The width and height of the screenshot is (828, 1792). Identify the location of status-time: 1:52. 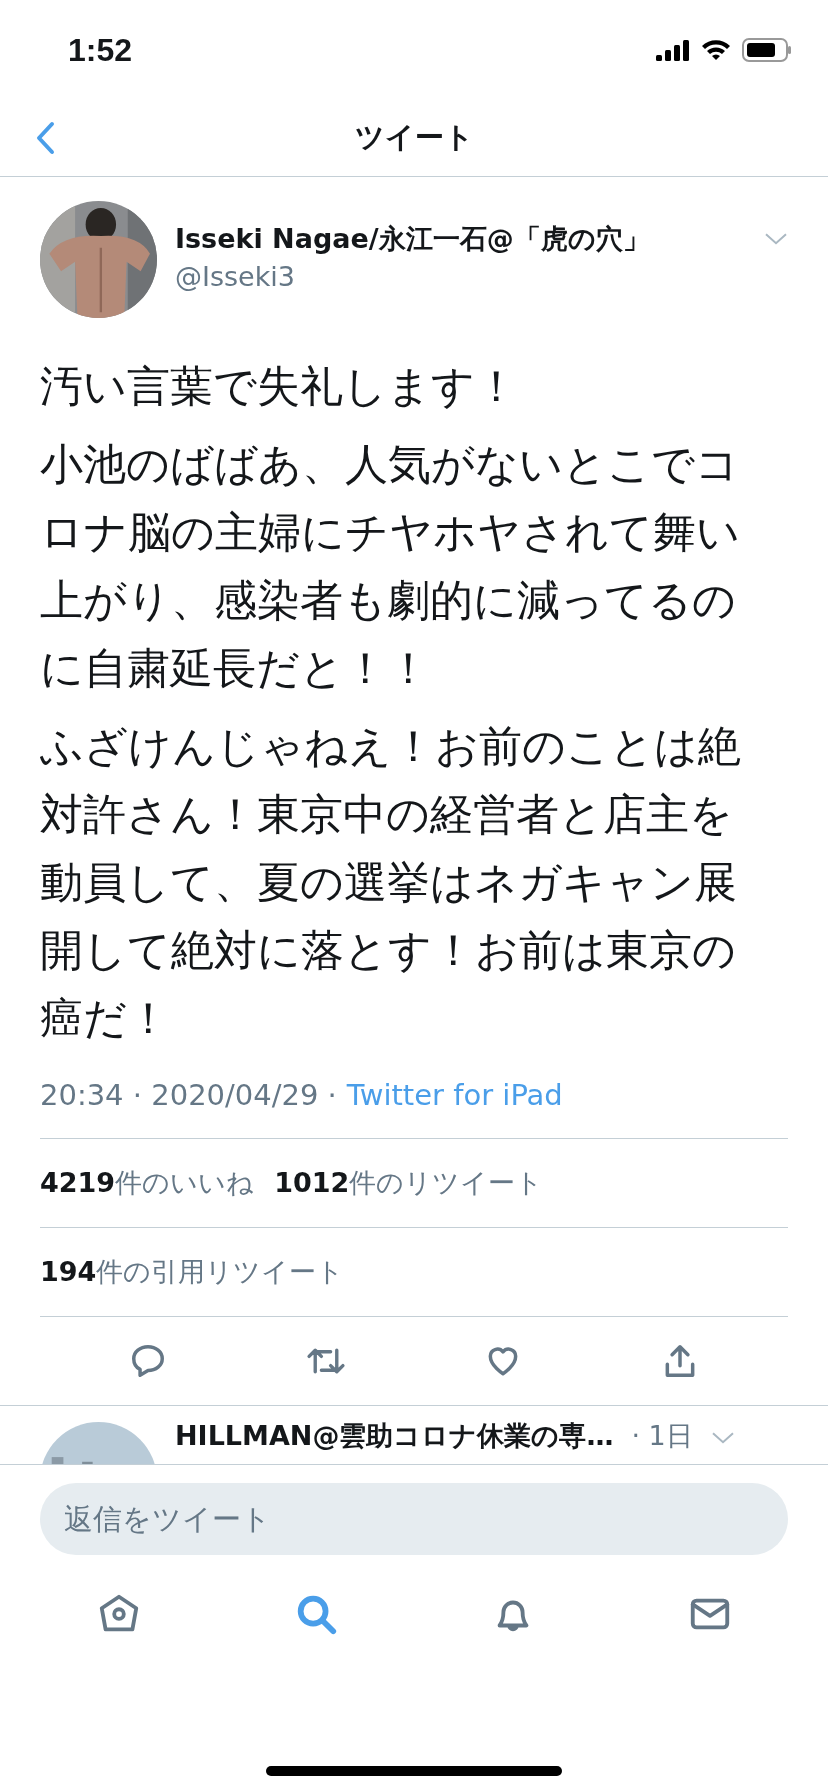
(100, 50).